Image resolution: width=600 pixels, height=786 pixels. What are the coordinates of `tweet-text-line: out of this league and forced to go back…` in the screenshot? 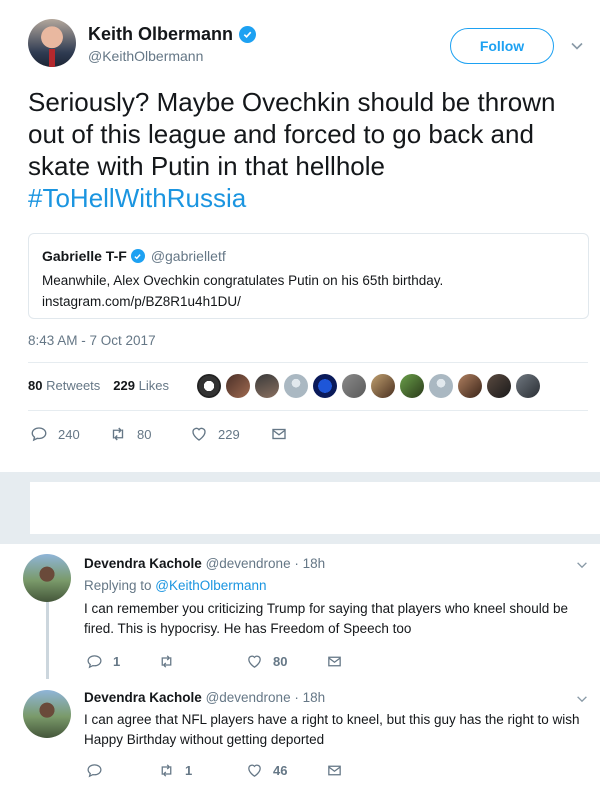 It's located at (281, 134).